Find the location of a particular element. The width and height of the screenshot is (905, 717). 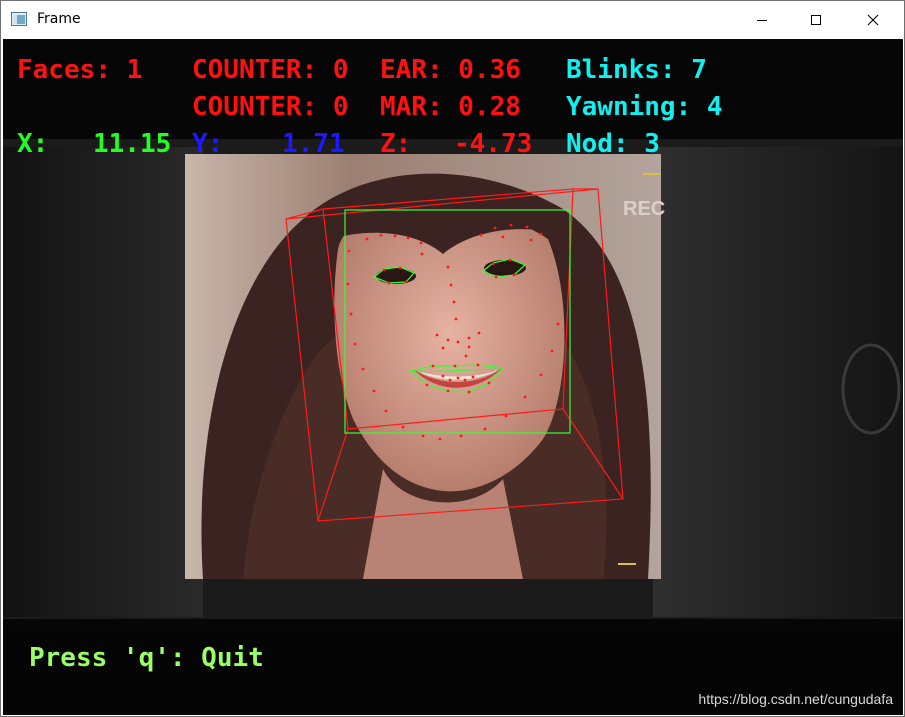

left-eye-contour is located at coordinates (394, 275).